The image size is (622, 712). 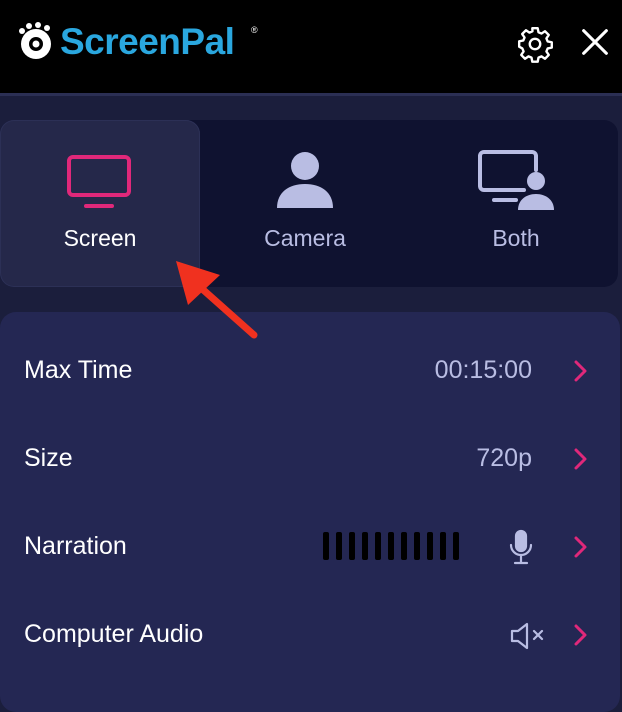 What do you see at coordinates (533, 636) in the screenshot?
I see `speaker-muted-icon` at bounding box center [533, 636].